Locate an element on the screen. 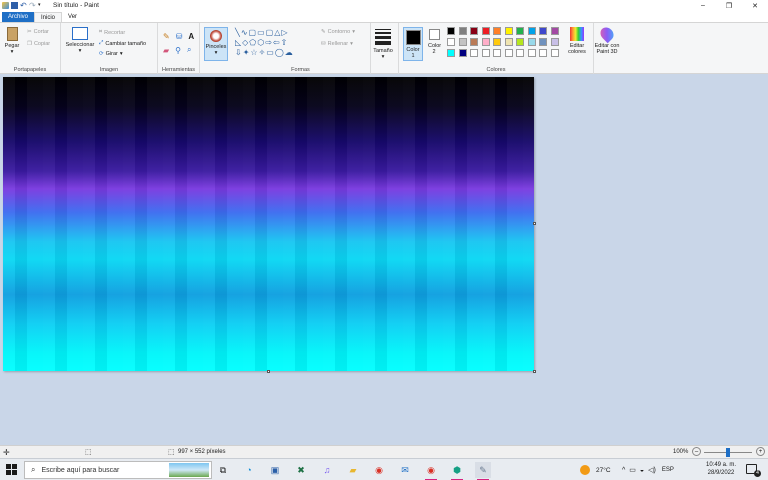 Image resolution: width=768 pixels, height=480 pixels. zoom-out-button: – is located at coordinates (696, 451).